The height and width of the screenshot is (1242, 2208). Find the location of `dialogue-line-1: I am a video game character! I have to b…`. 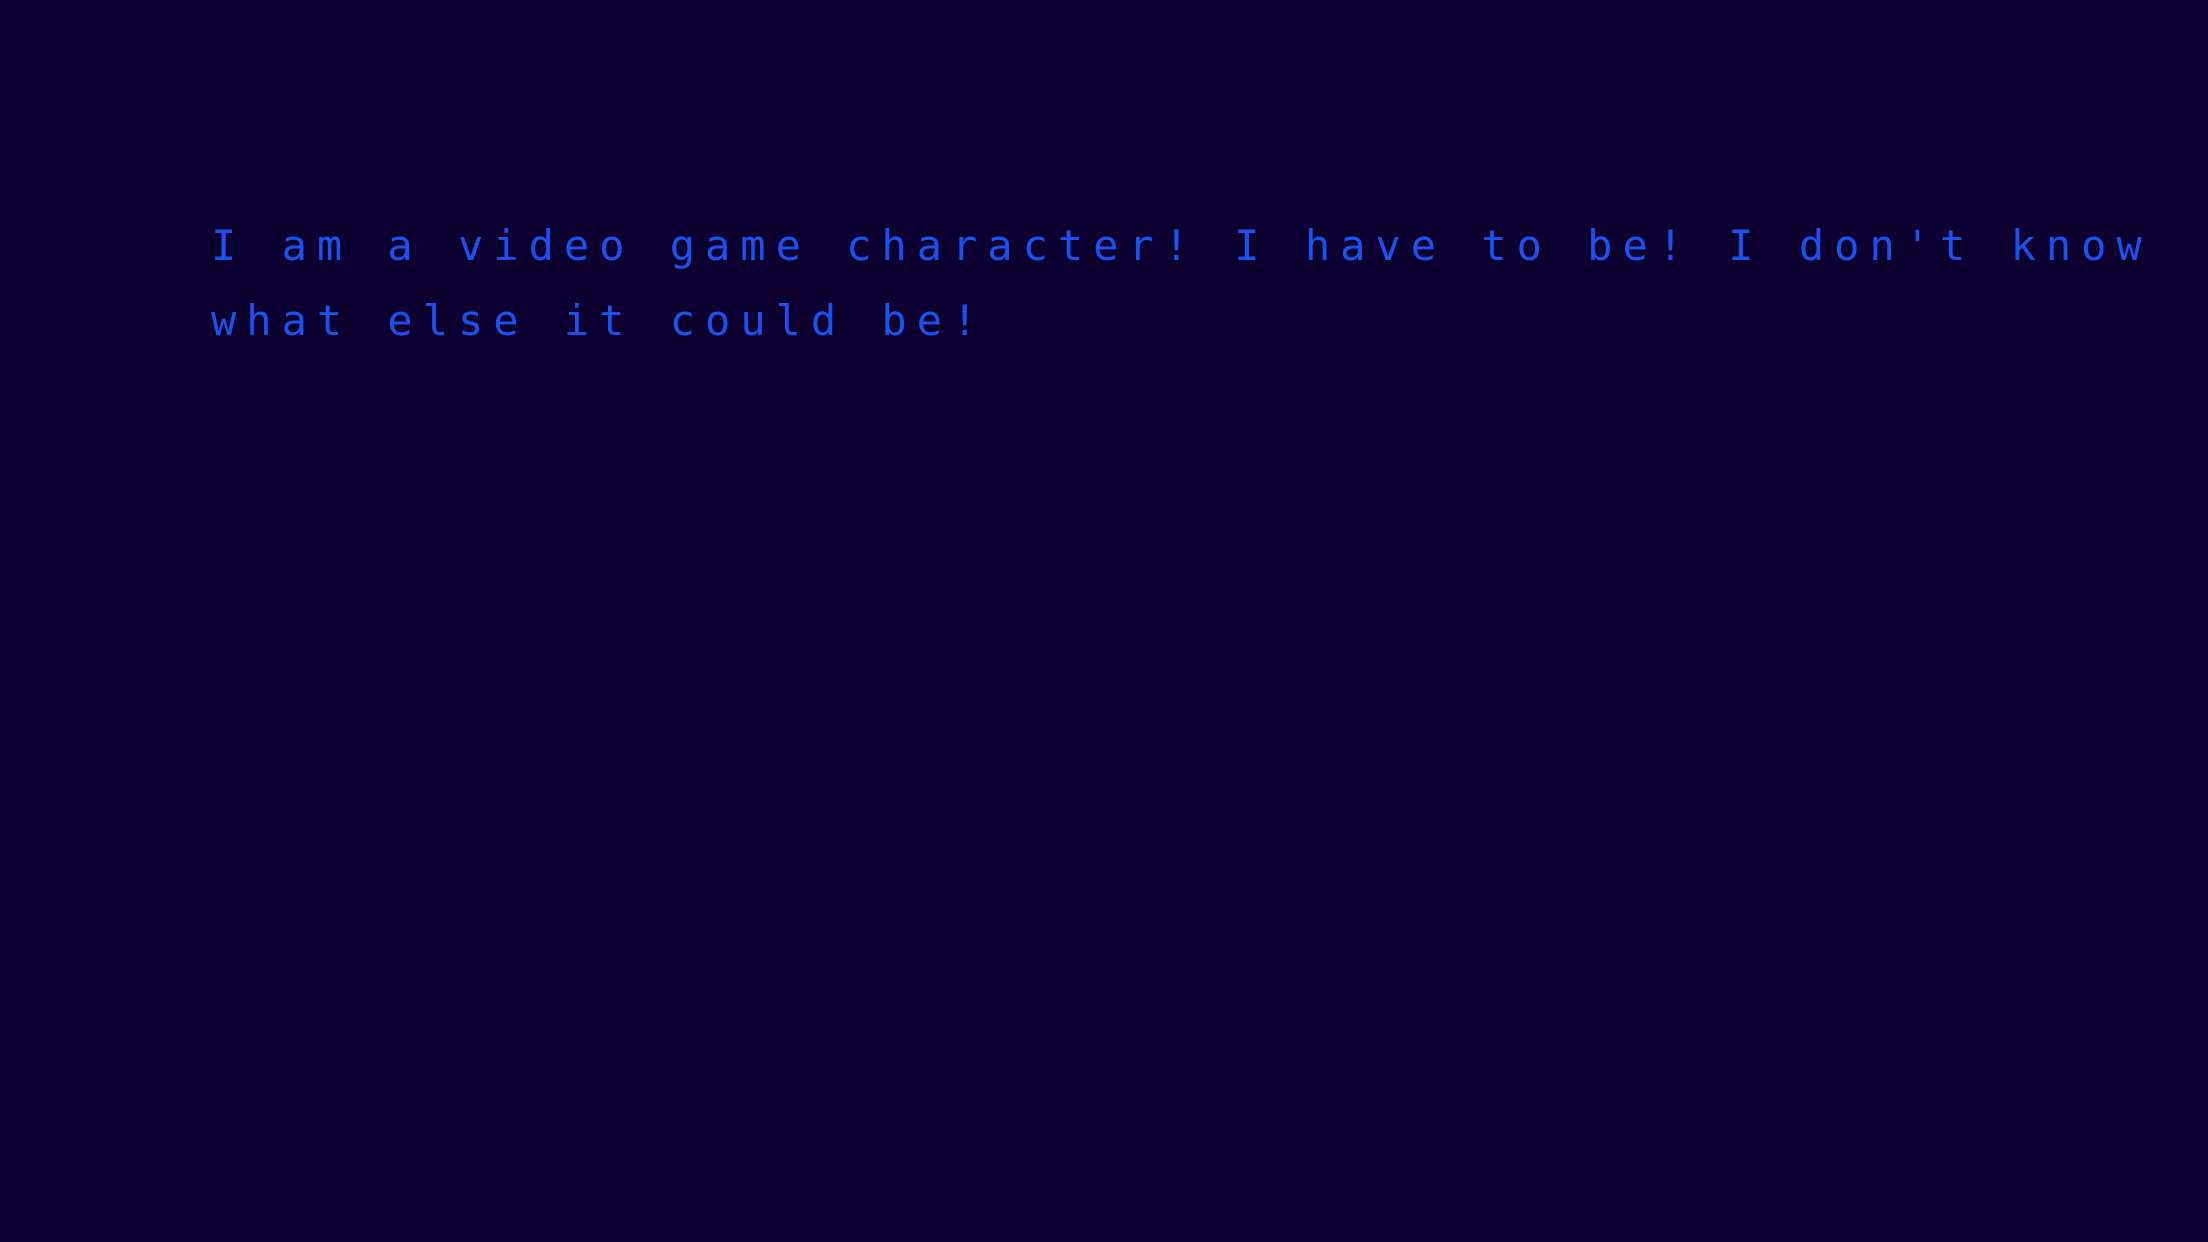

dialogue-line-1: I am a video game character! I have to b… is located at coordinates (1181, 245).